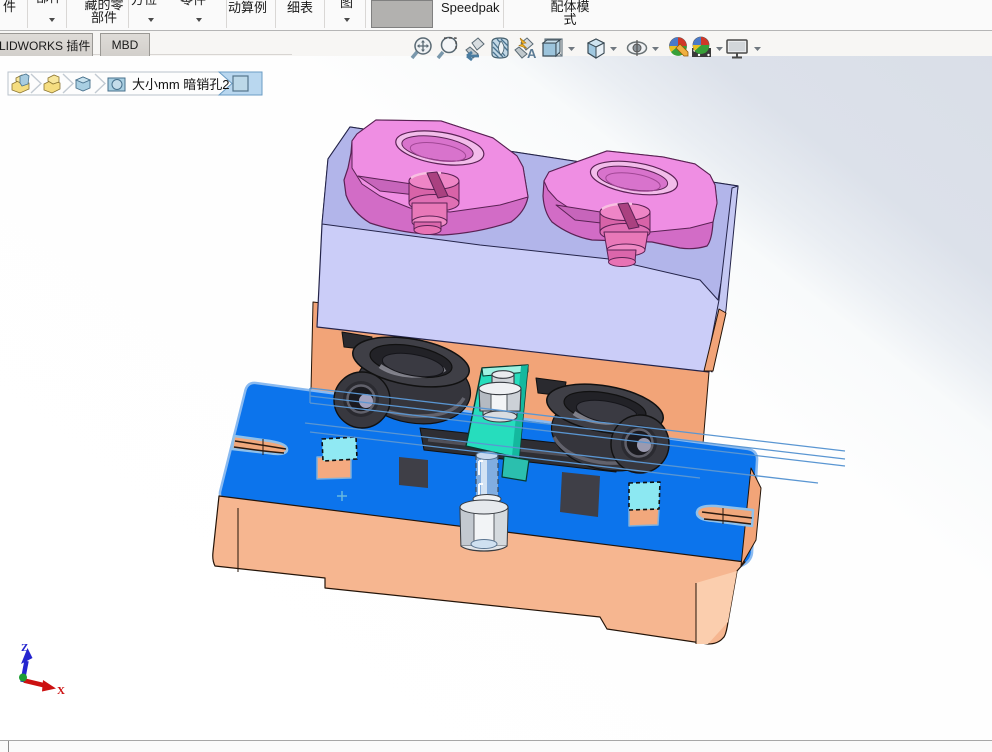 The height and width of the screenshot is (752, 992). Describe the element at coordinates (24, 648) in the screenshot. I see `svg-text: Z` at that location.